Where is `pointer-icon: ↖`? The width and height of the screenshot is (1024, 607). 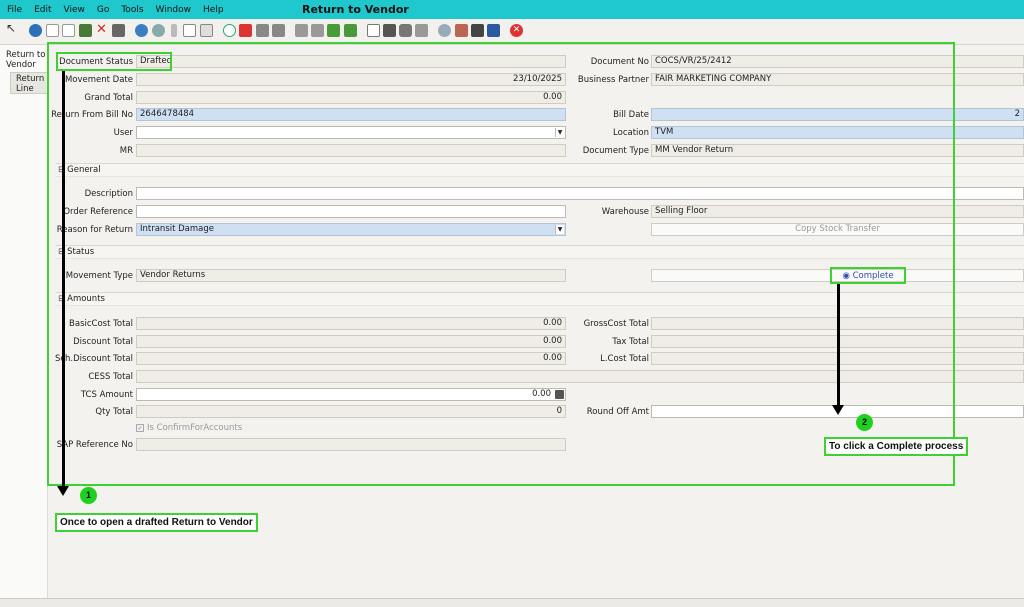 pointer-icon: ↖ is located at coordinates (11, 28).